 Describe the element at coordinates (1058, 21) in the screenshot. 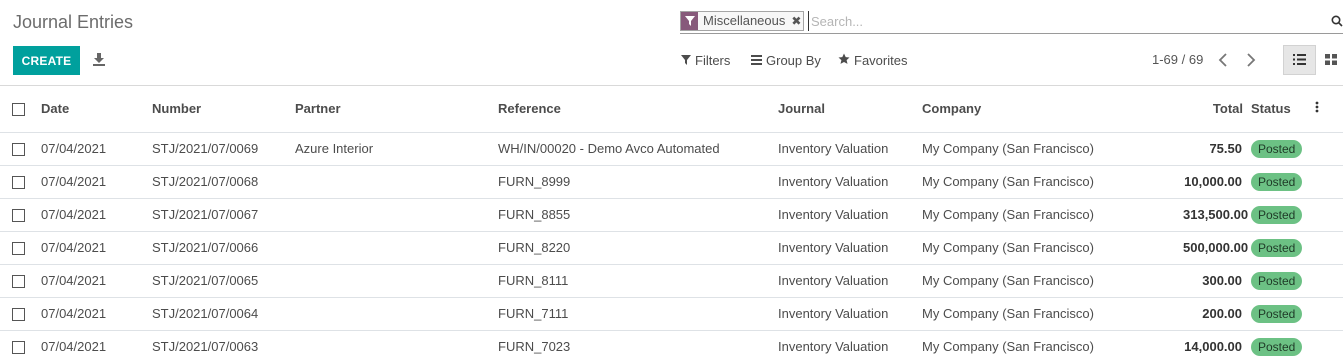

I see `search-input` at that location.